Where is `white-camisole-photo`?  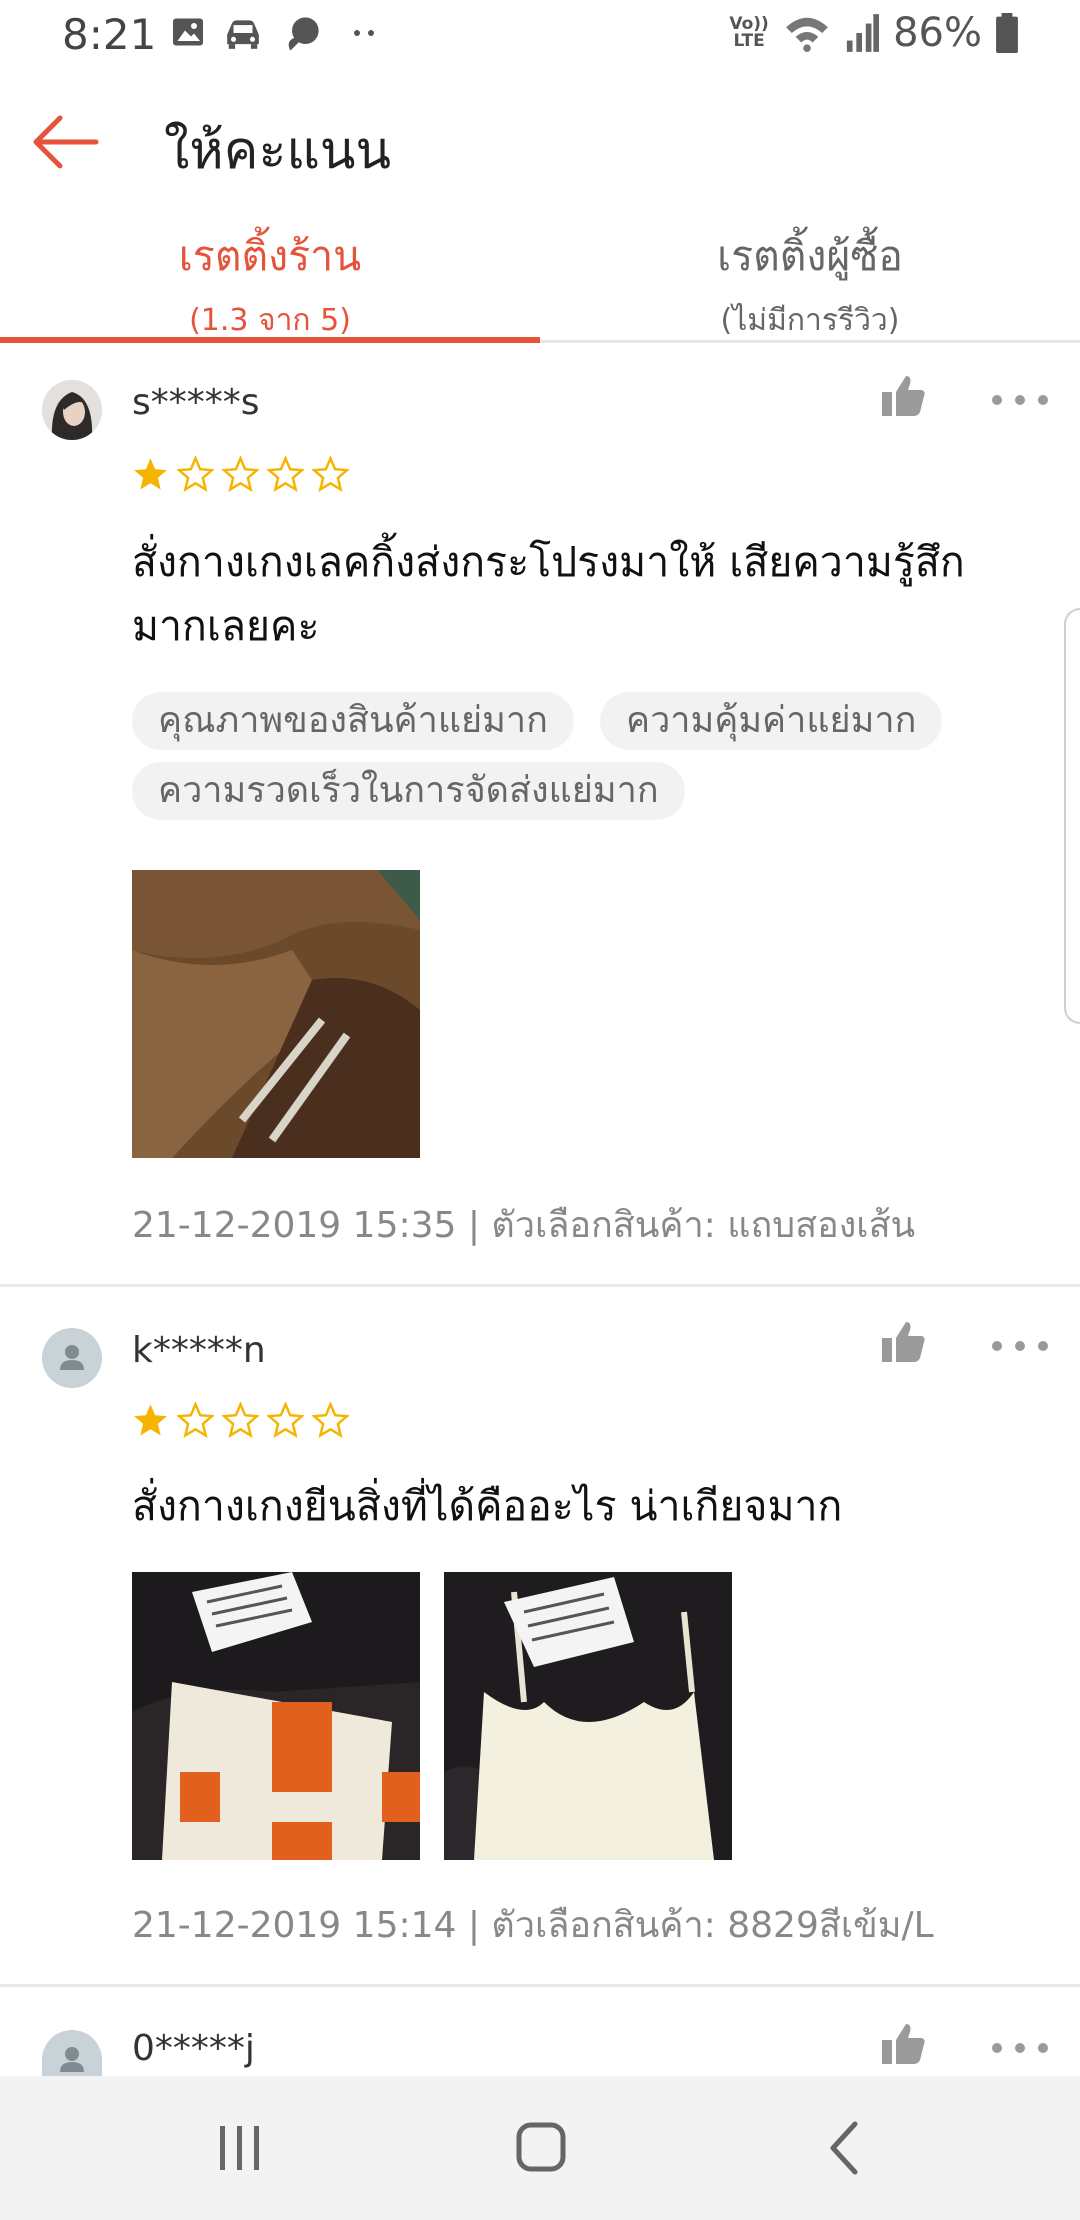
white-camisole-photo is located at coordinates (588, 1716).